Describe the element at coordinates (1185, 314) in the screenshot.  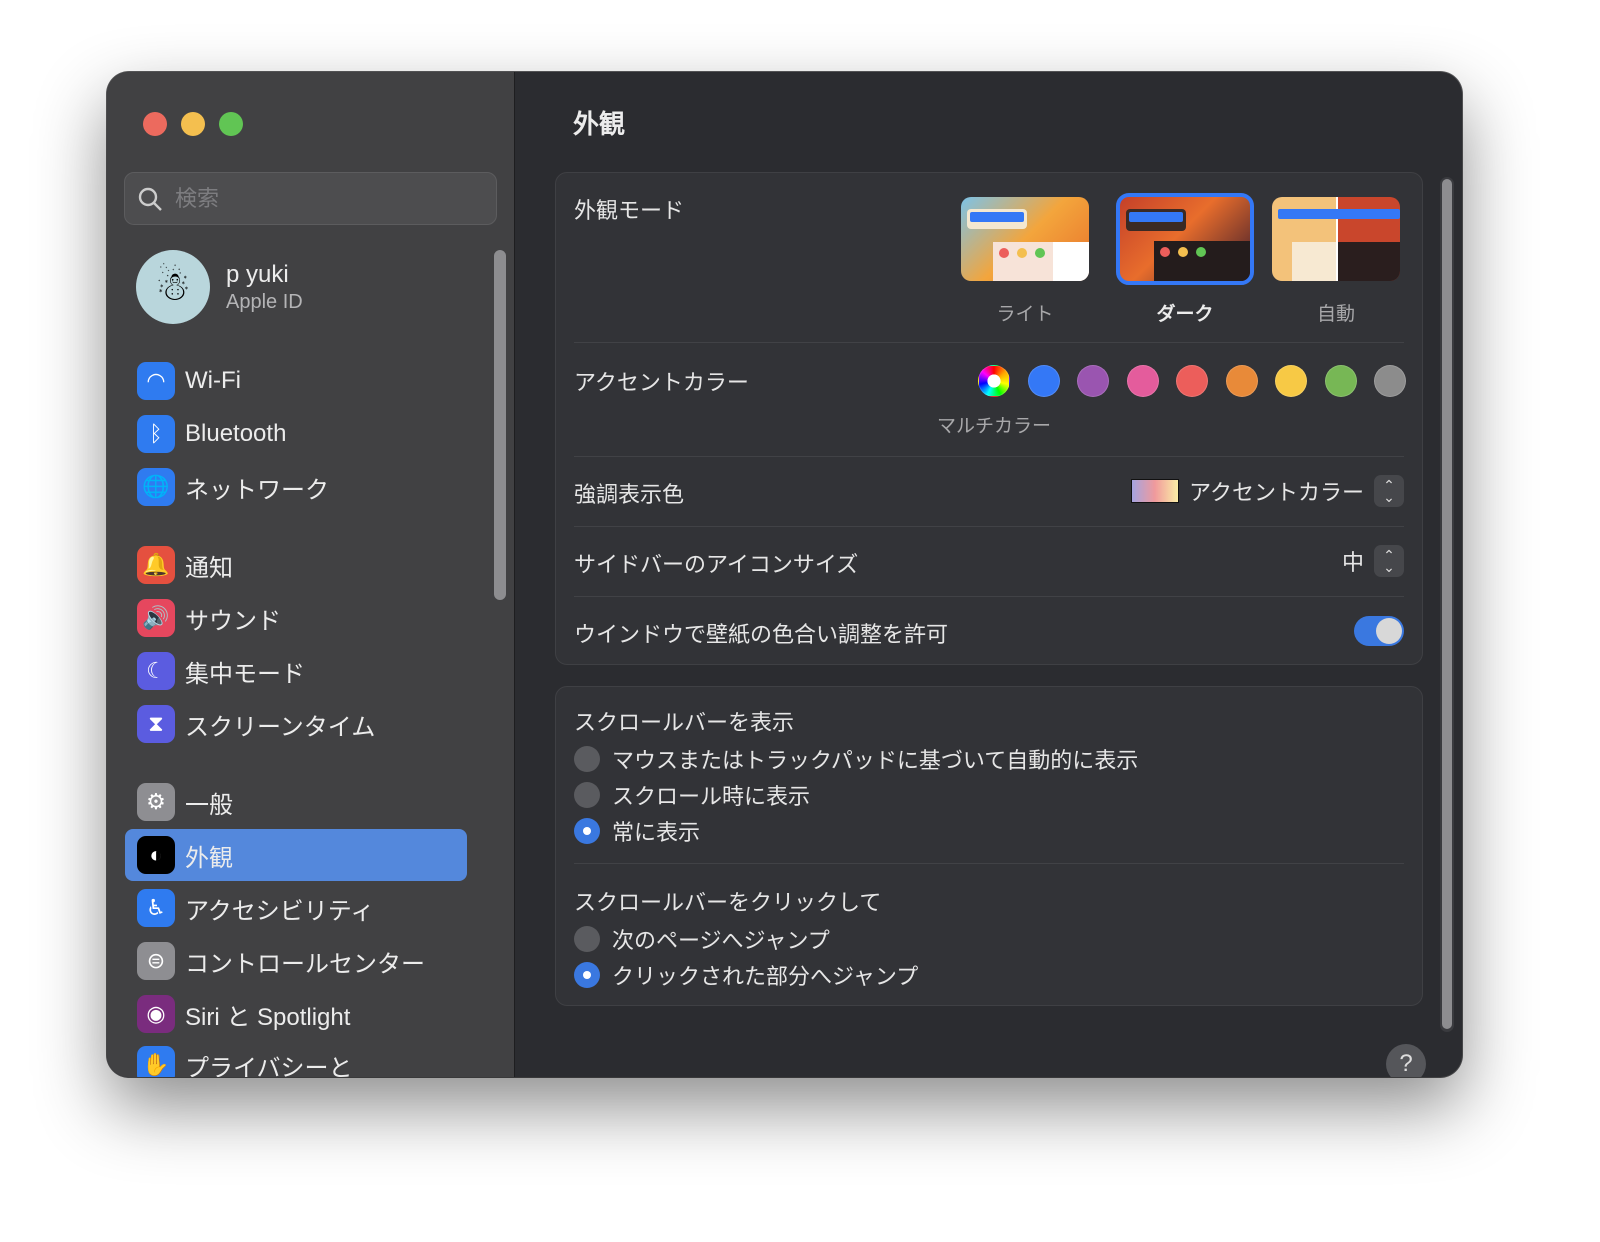
I see `dark-mode-label: ダーク` at that location.